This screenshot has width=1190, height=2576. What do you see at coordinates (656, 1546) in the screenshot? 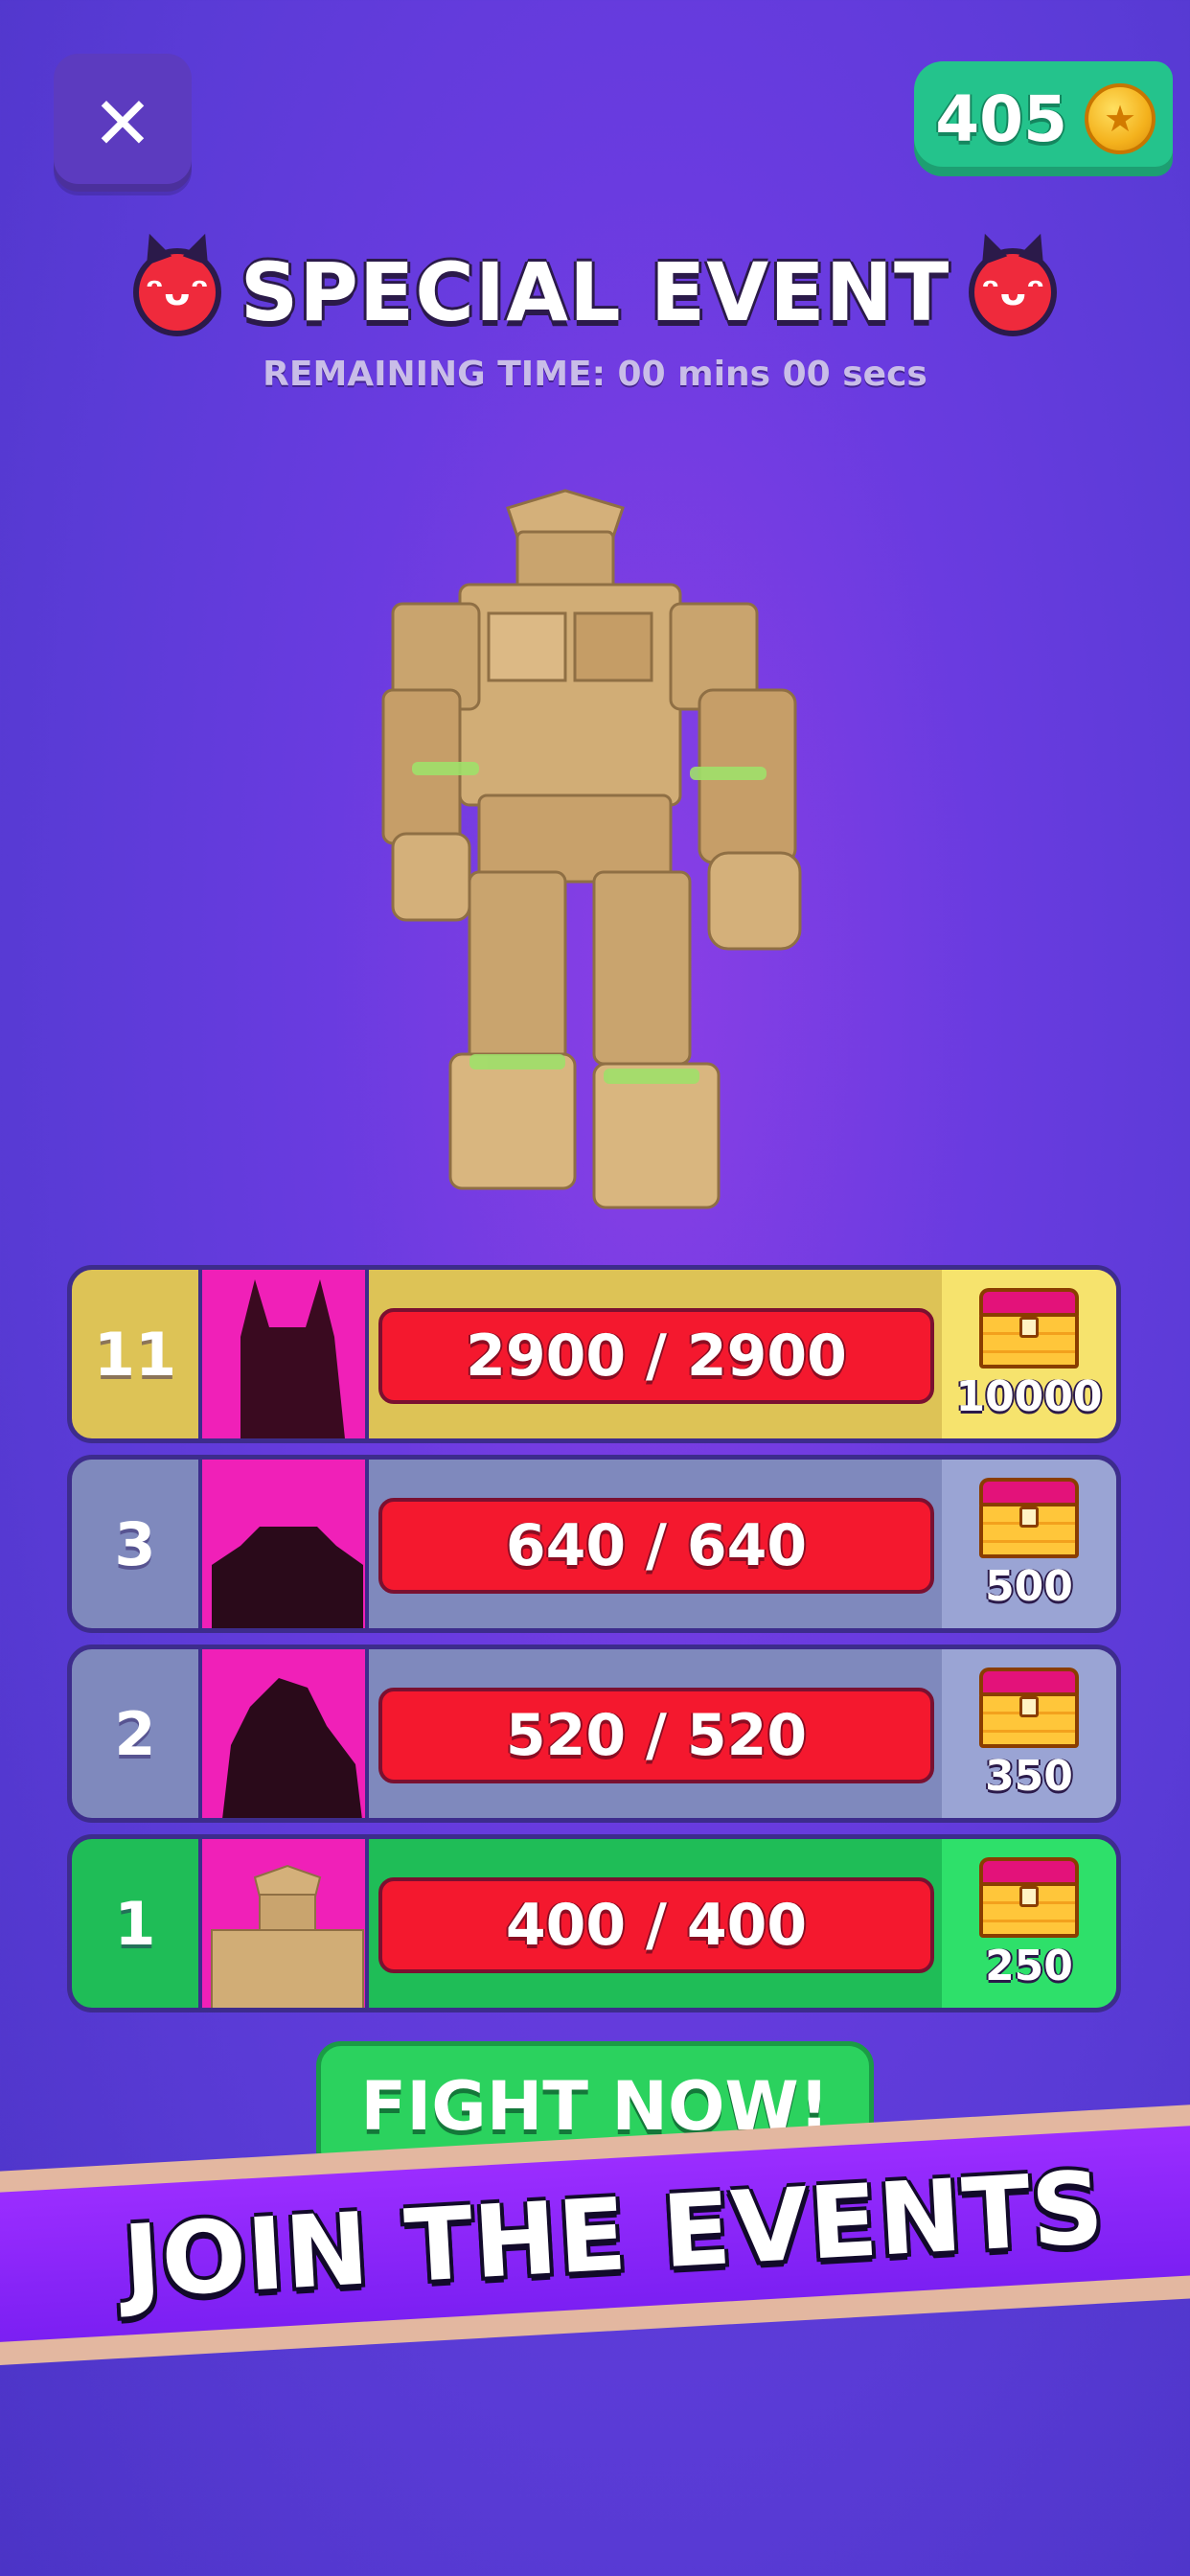
I see `boss-hp-bar: 640 / 640` at bounding box center [656, 1546].